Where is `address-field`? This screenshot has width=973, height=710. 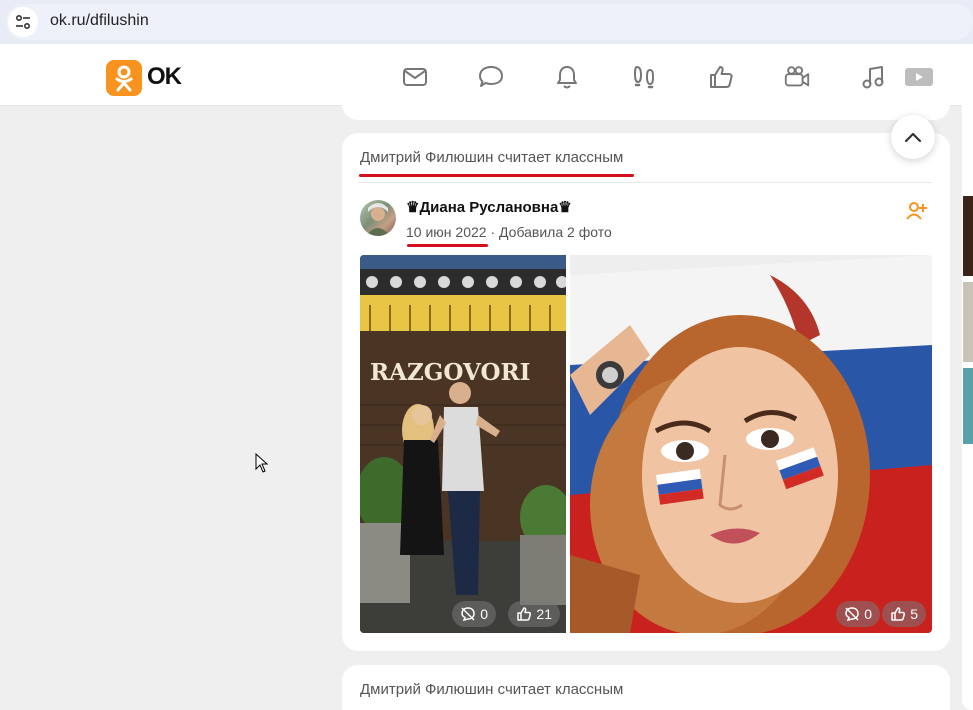
address-field is located at coordinates (489, 22).